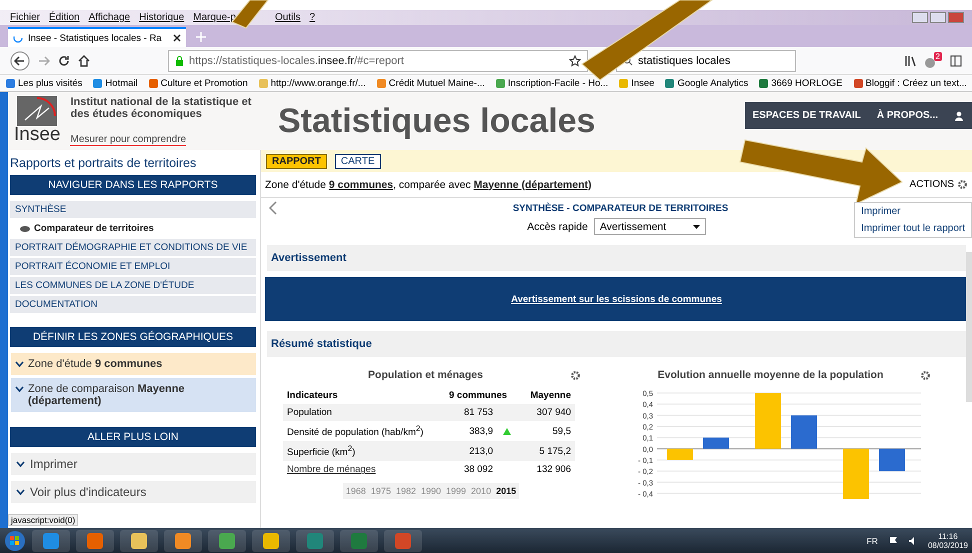  What do you see at coordinates (128, 140) in the screenshot?
I see `tagline: Mesurer pour comprendre` at bounding box center [128, 140].